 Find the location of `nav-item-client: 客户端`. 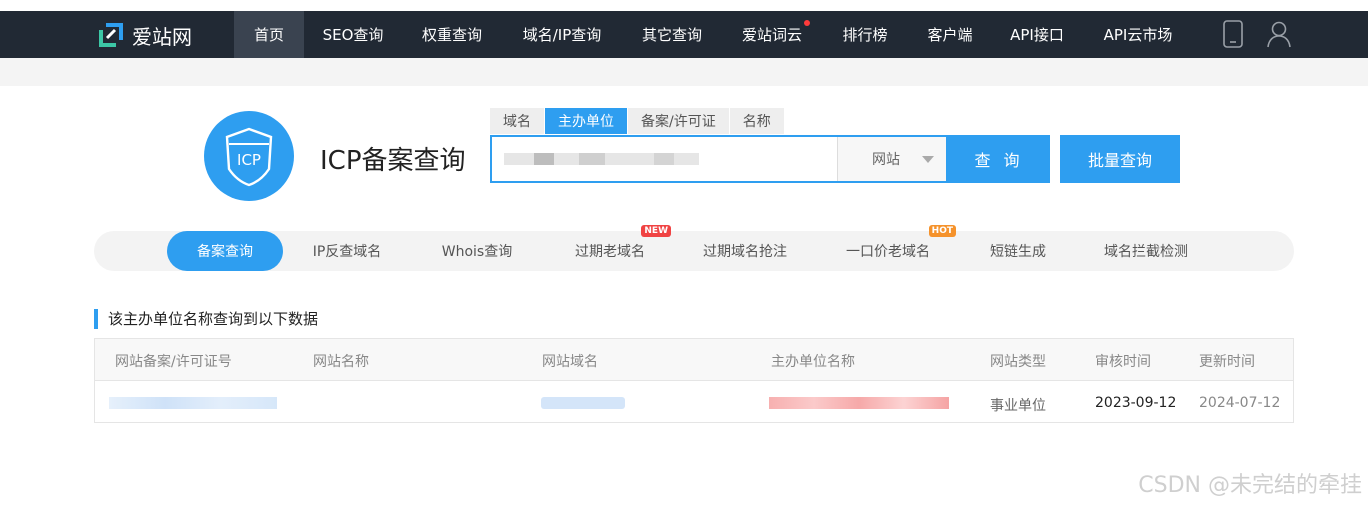

nav-item-client: 客户端 is located at coordinates (950, 34).